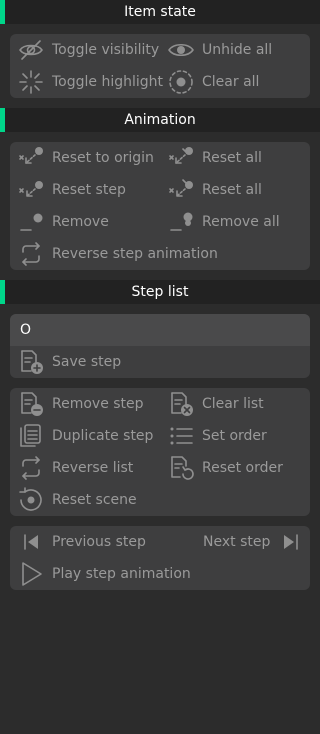 The image size is (320, 734). I want to click on set-order-button: Set order, so click(216, 436).